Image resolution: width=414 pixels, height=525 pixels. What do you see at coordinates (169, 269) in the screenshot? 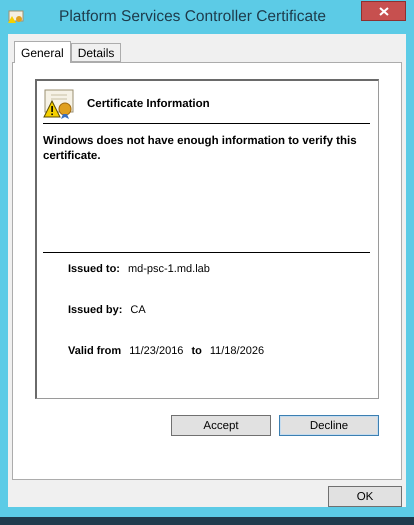
I see `field-value: md-psc-1.md.lab` at bounding box center [169, 269].